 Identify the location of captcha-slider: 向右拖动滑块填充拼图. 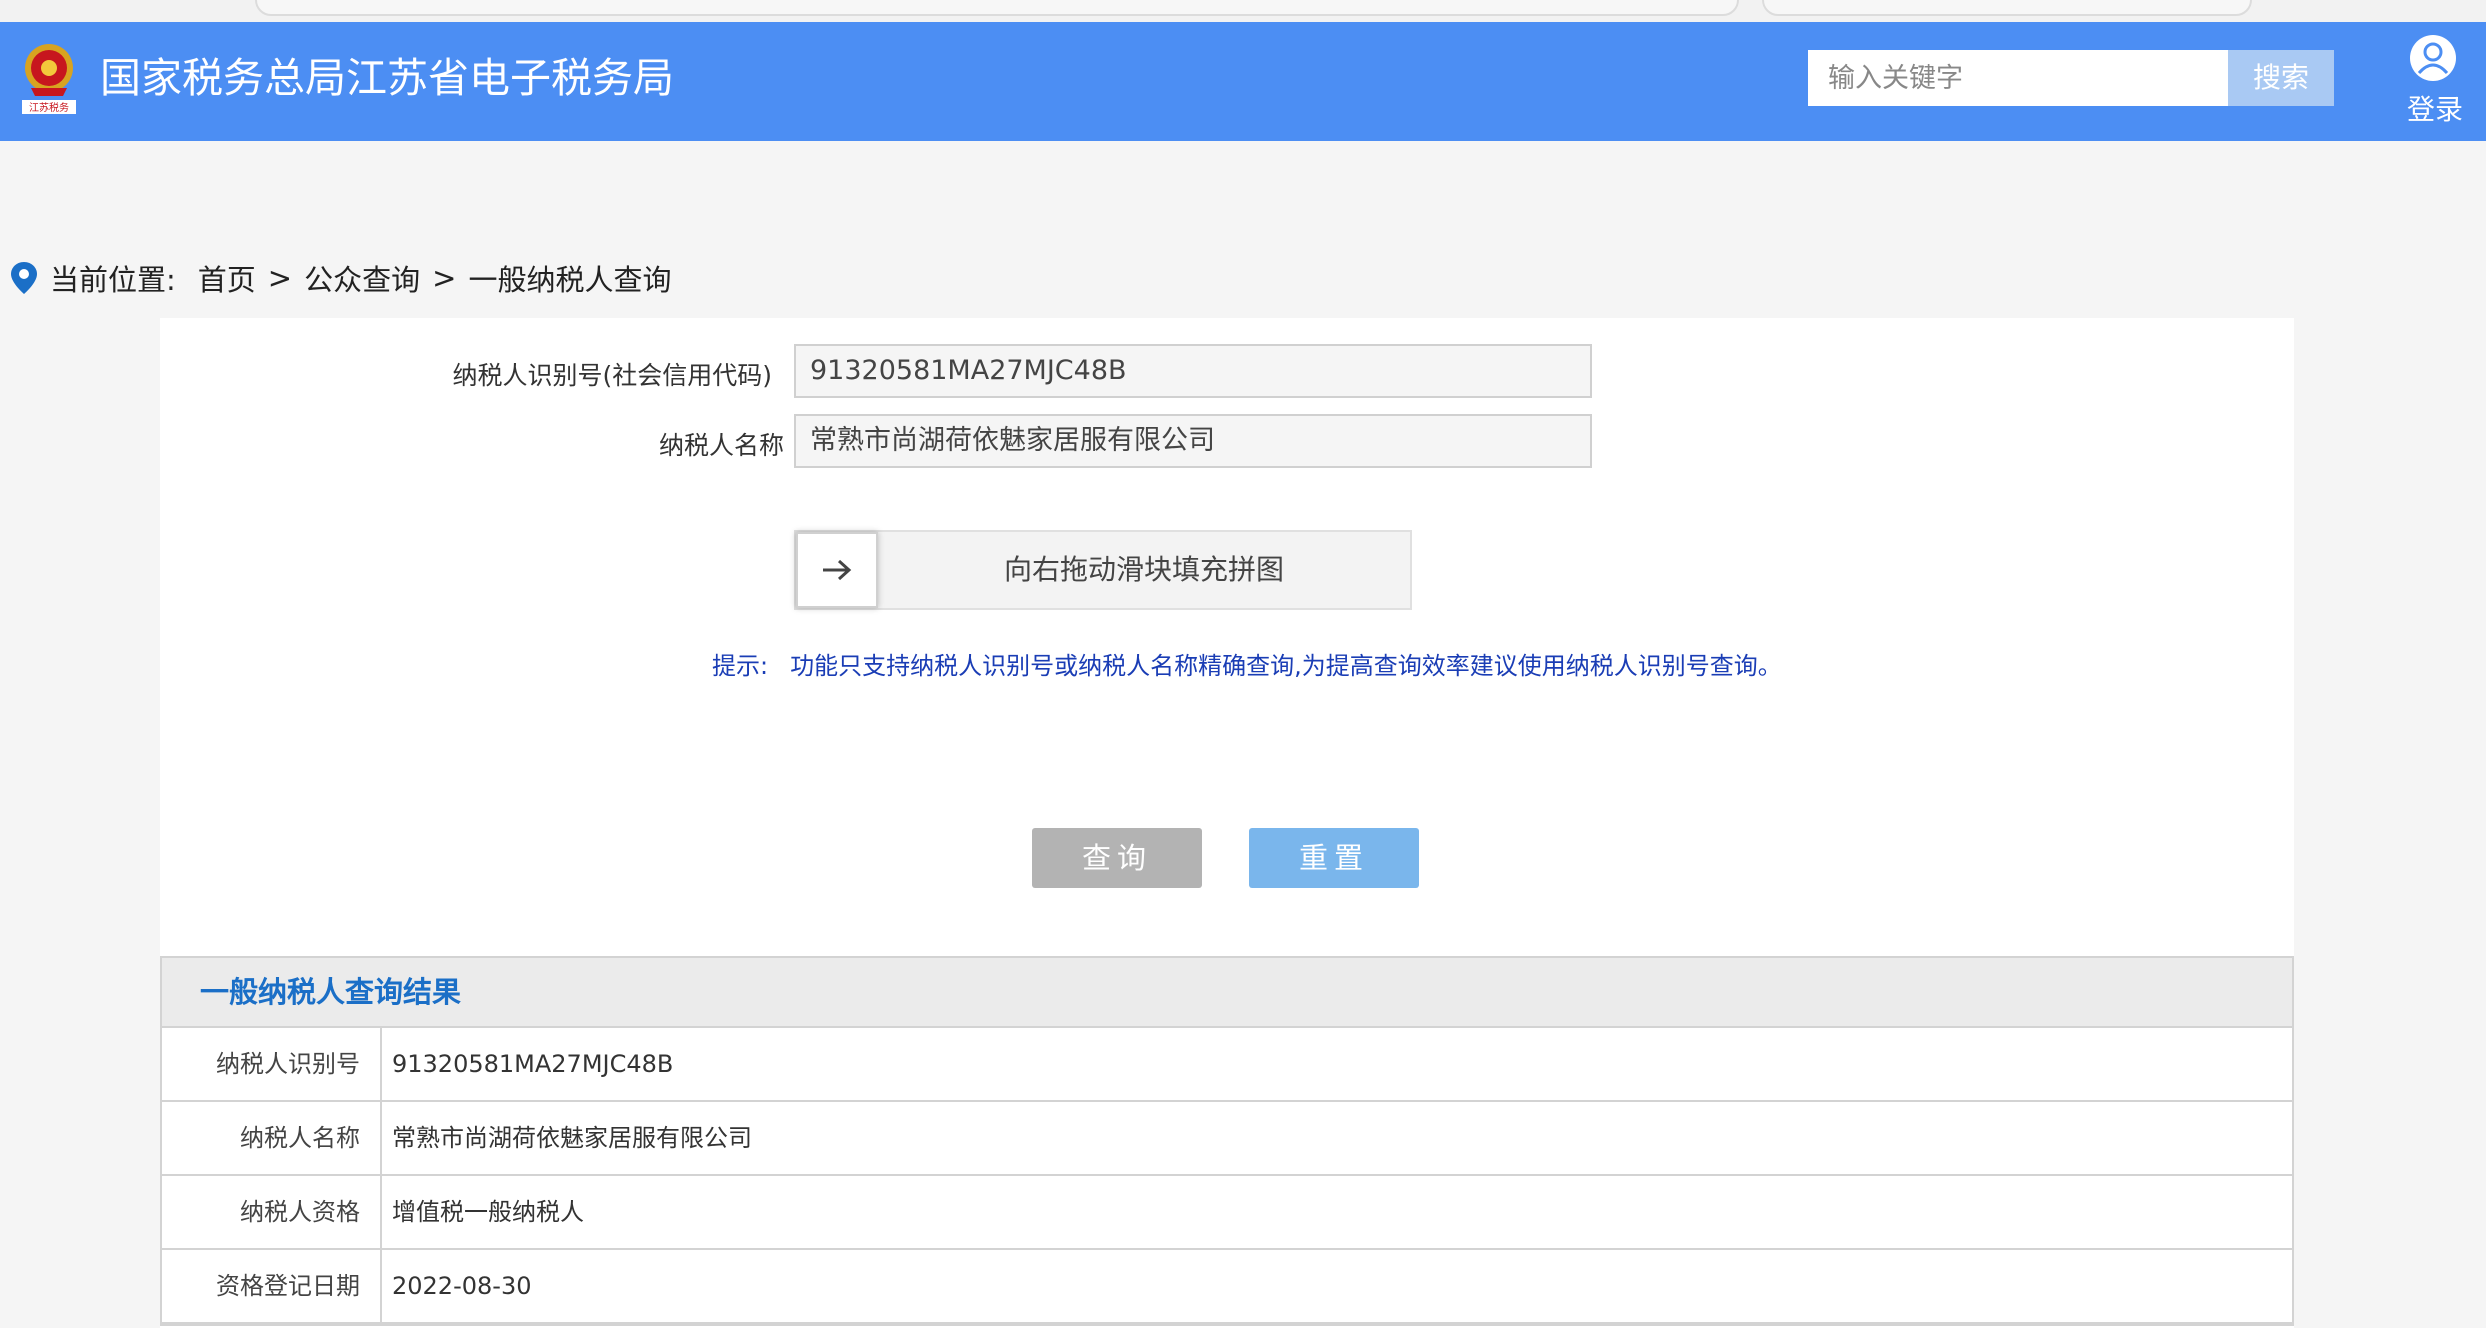
(1103, 570).